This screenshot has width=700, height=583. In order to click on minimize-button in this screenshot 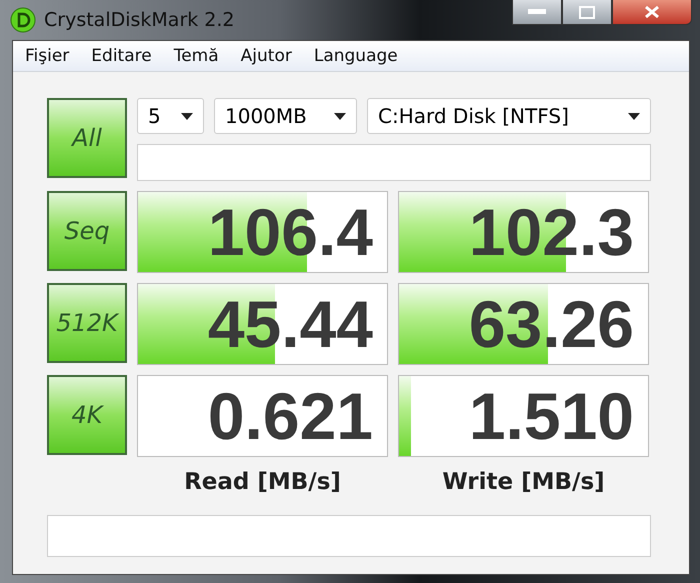, I will do `click(537, 12)`.